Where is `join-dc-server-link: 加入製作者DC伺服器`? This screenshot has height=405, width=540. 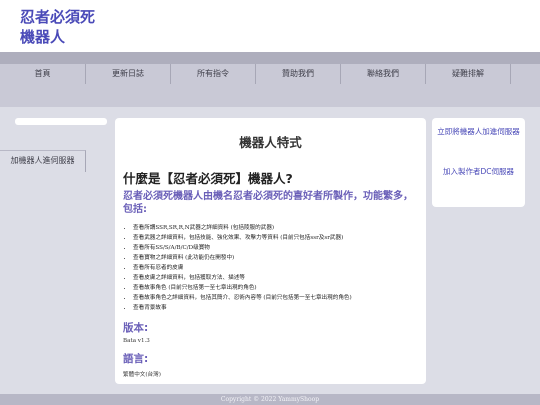
join-dc-server-link: 加入製作者DC伺服器 is located at coordinates (478, 172).